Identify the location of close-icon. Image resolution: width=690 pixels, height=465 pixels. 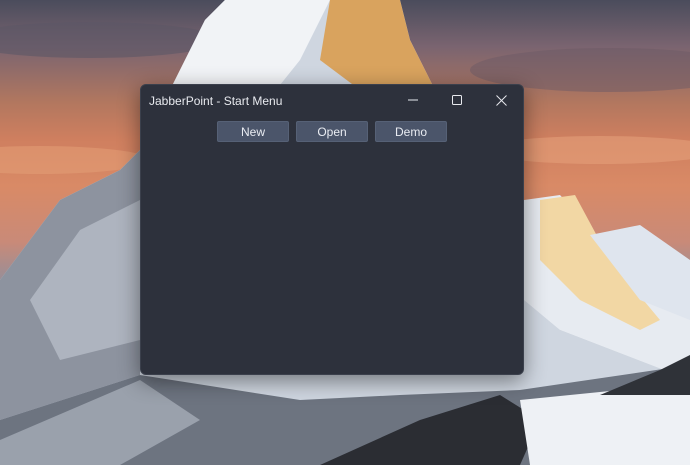
(501, 100).